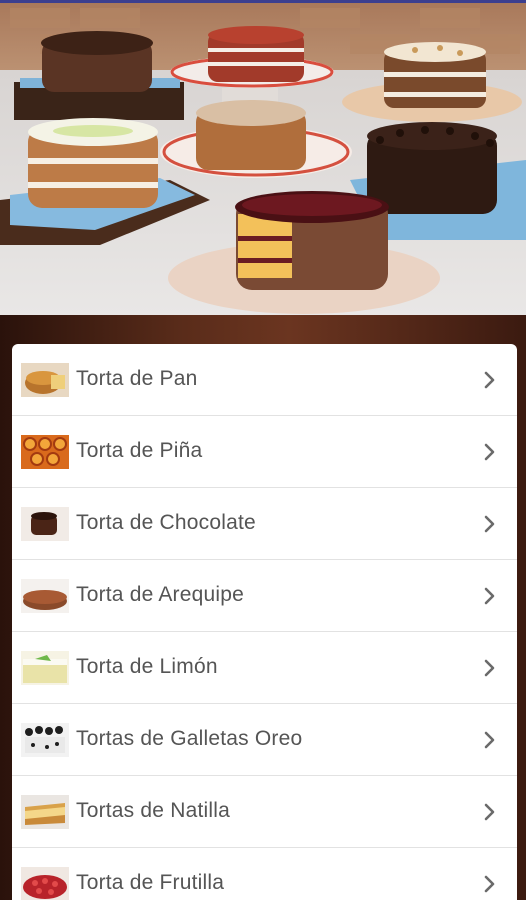  I want to click on list-item-label: Tortas de Natilla, so click(153, 810).